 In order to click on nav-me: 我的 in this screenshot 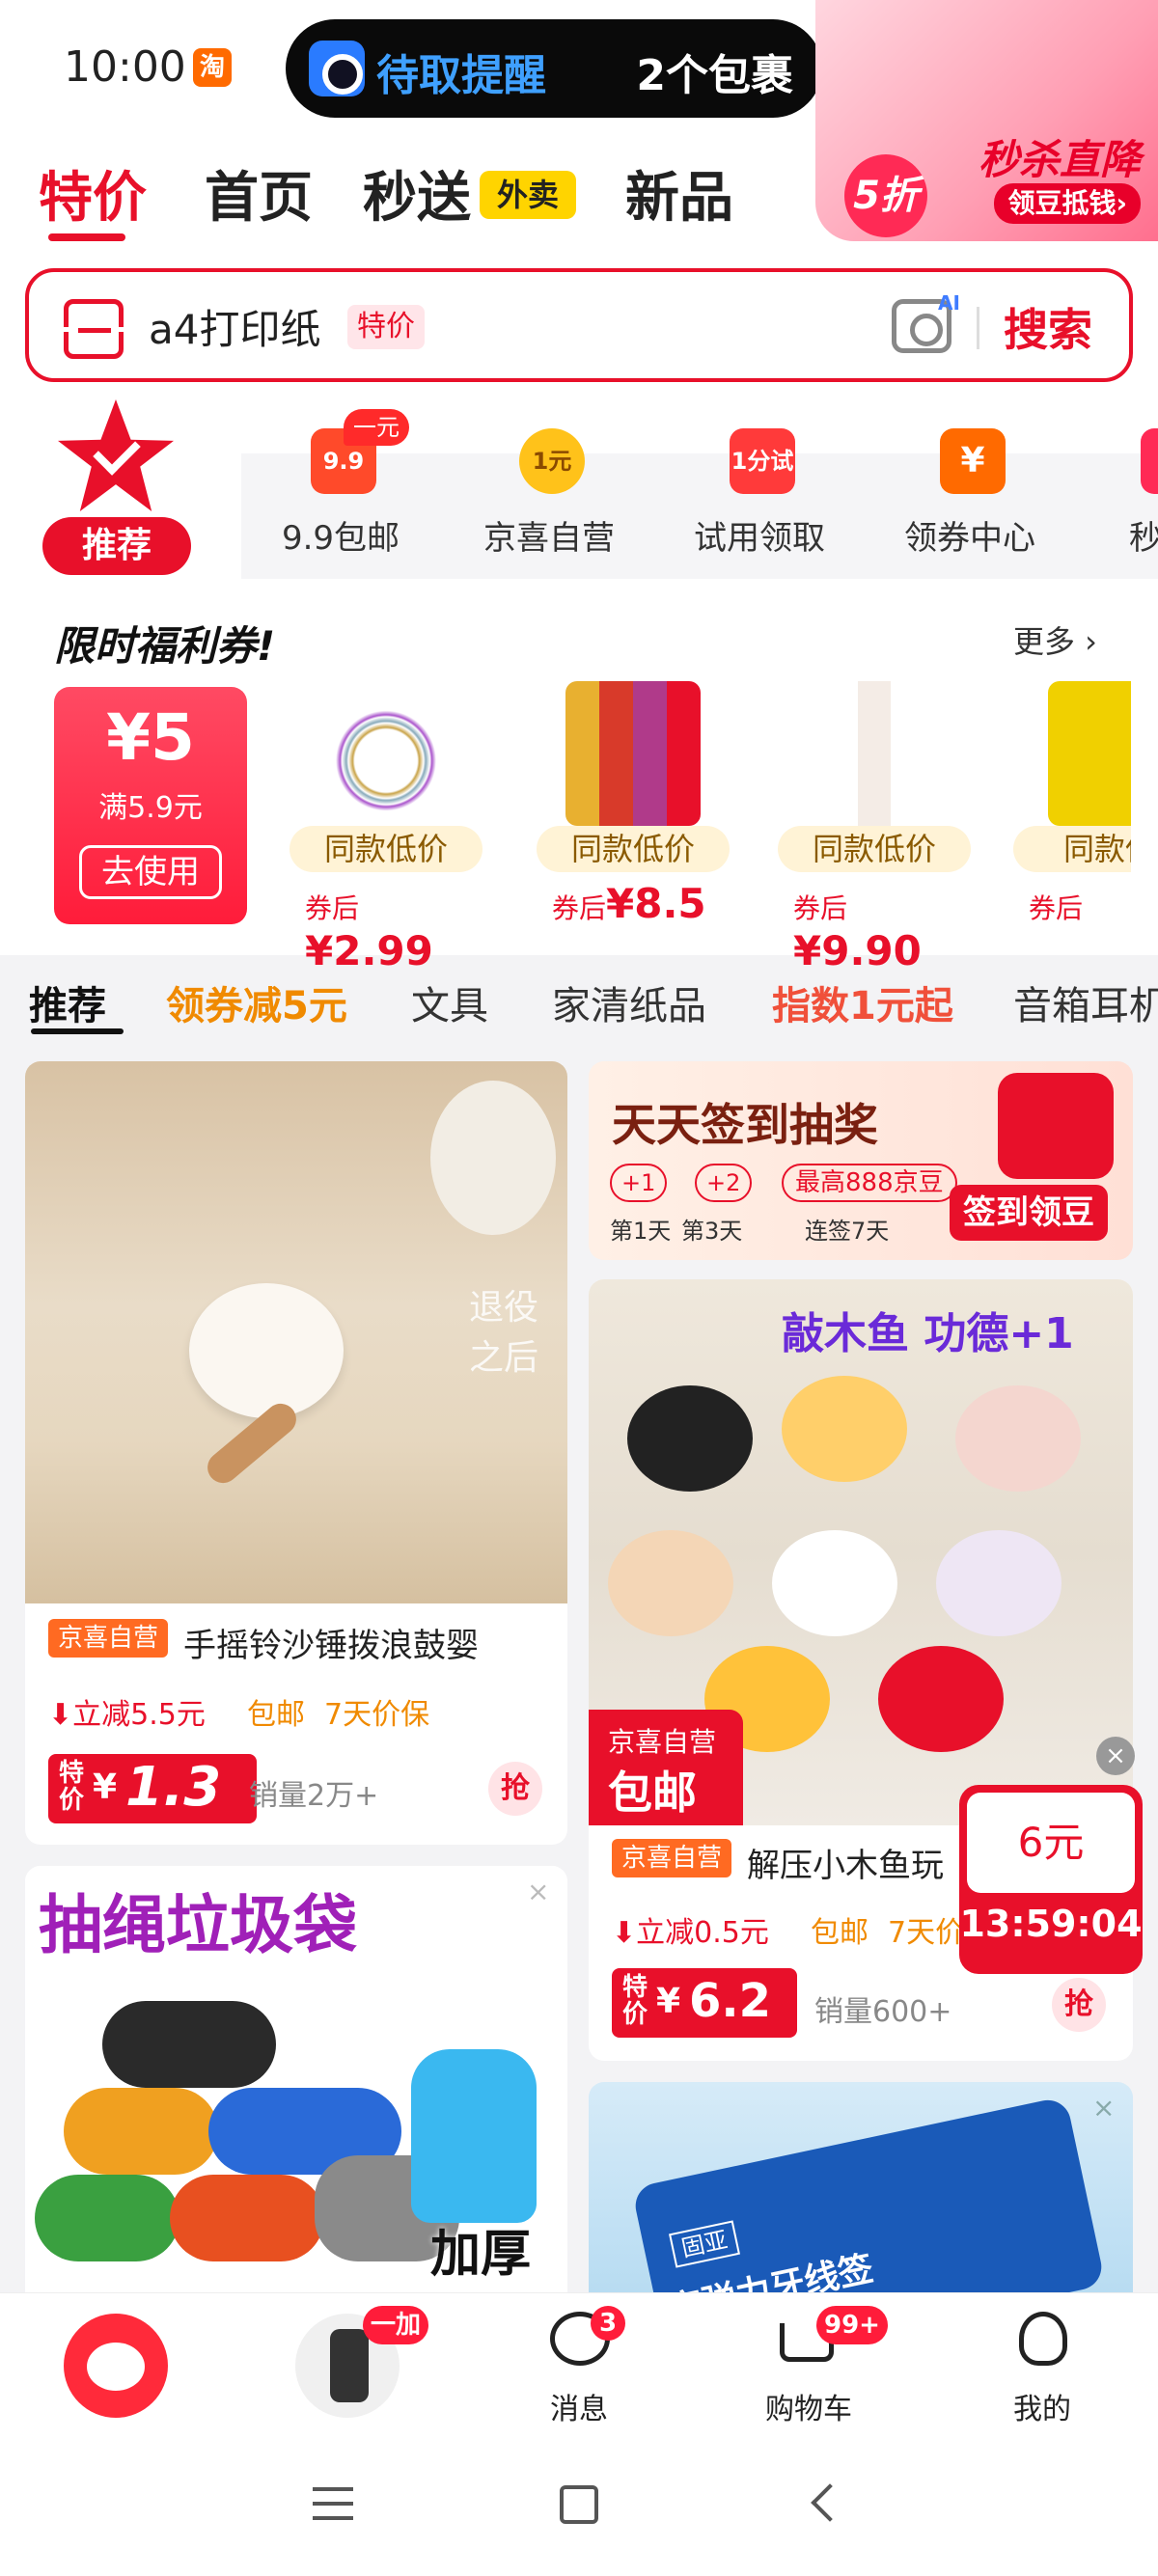, I will do `click(1042, 2368)`.